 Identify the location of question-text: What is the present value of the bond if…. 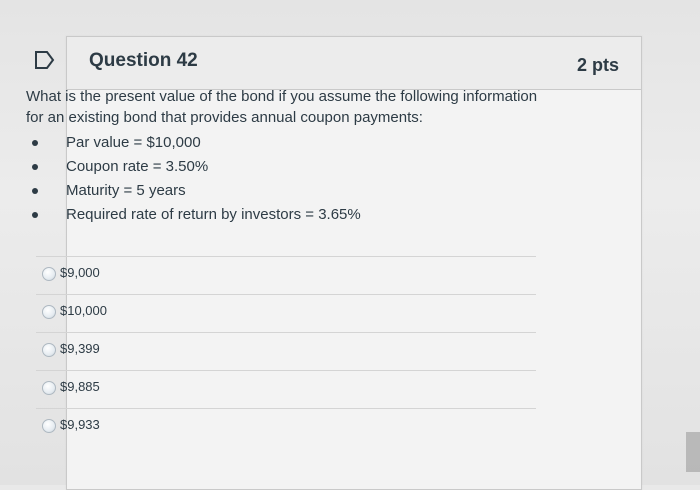
(282, 107).